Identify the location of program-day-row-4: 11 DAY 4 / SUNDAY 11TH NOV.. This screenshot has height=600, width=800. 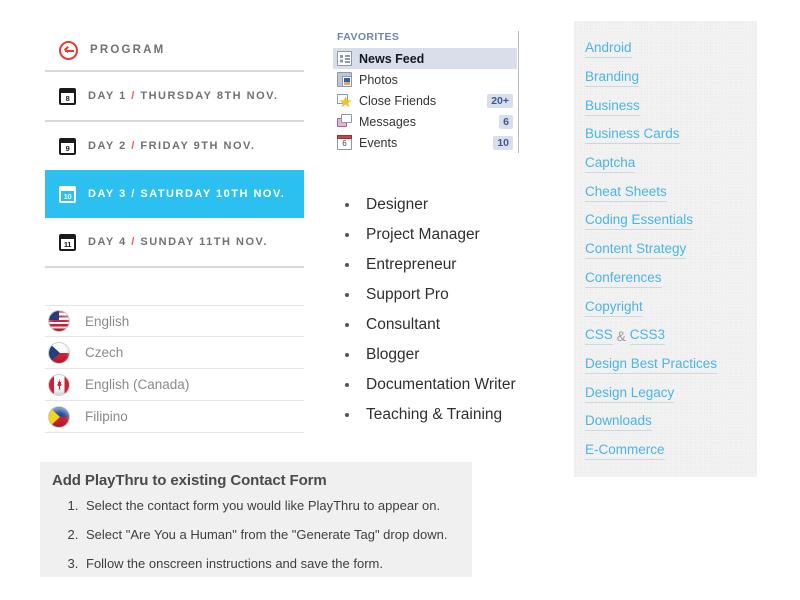
(174, 242).